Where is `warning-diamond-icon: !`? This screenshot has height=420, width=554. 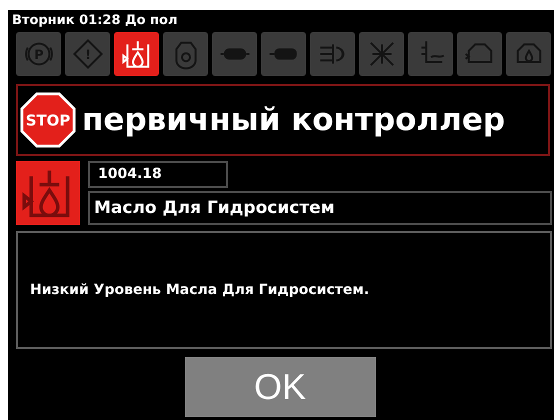
warning-diamond-icon: ! is located at coordinates (88, 54).